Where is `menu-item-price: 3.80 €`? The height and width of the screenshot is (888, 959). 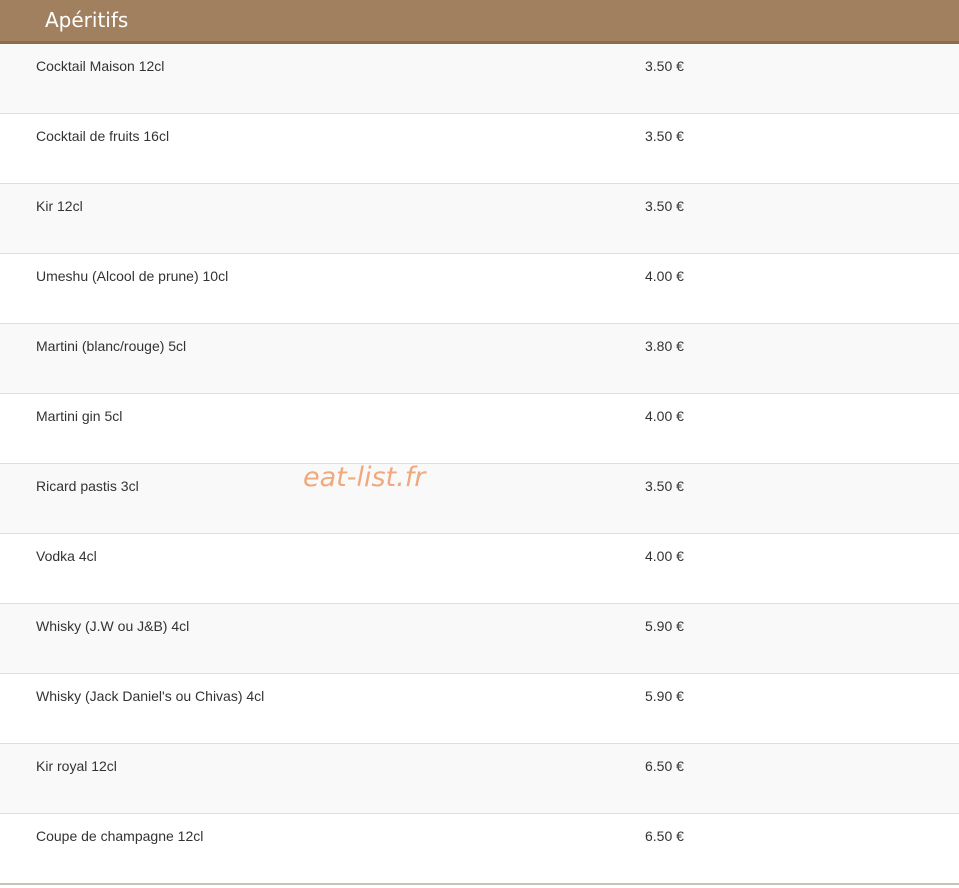
menu-item-price: 3.80 € is located at coordinates (664, 346).